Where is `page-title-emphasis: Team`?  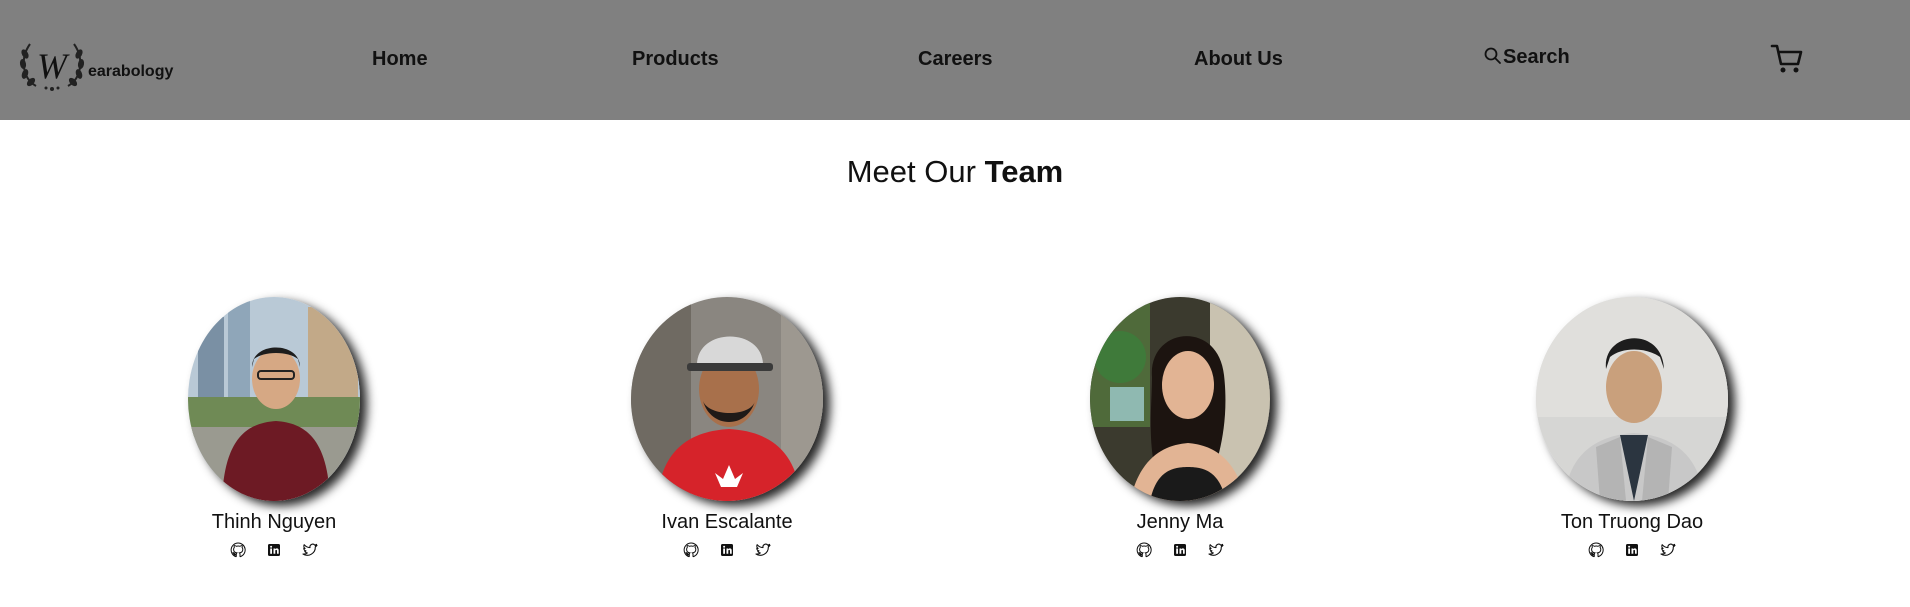 page-title-emphasis: Team is located at coordinates (1024, 171).